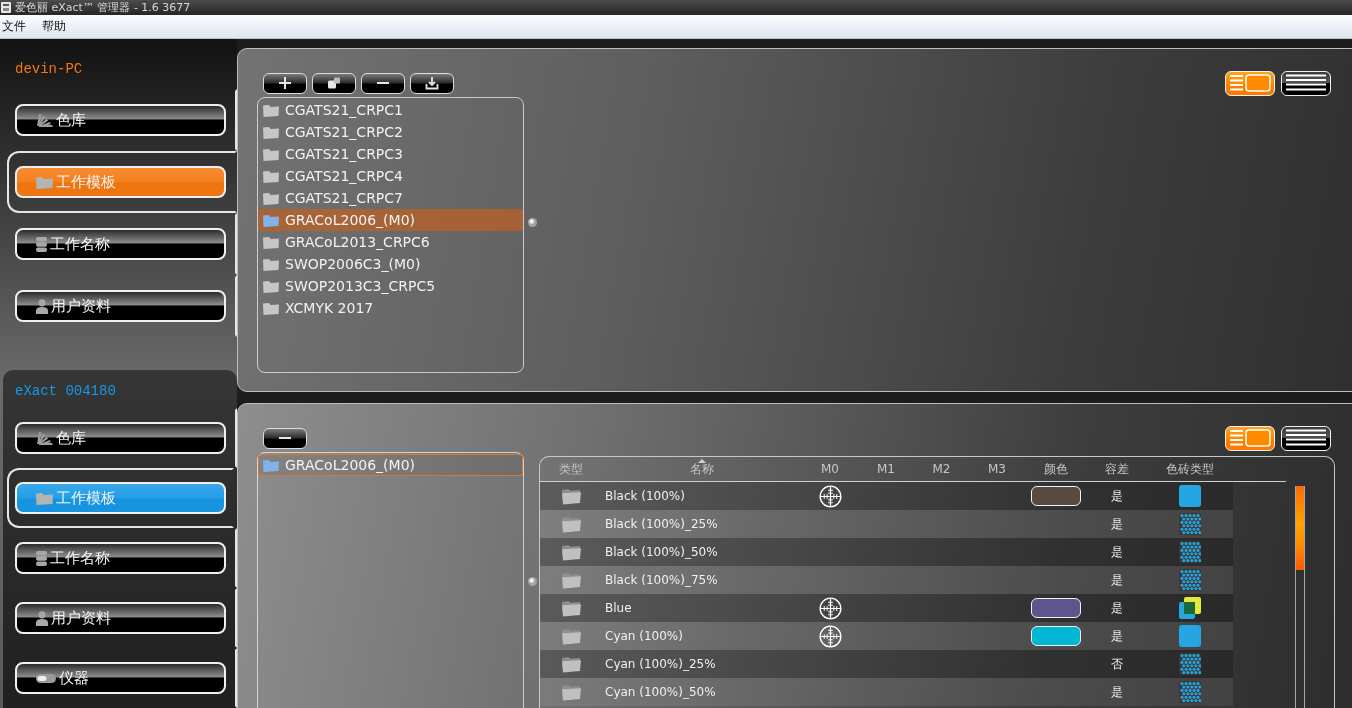 Image resolution: width=1352 pixels, height=708 pixels. Describe the element at coordinates (285, 83) in the screenshot. I see `add-button` at that location.